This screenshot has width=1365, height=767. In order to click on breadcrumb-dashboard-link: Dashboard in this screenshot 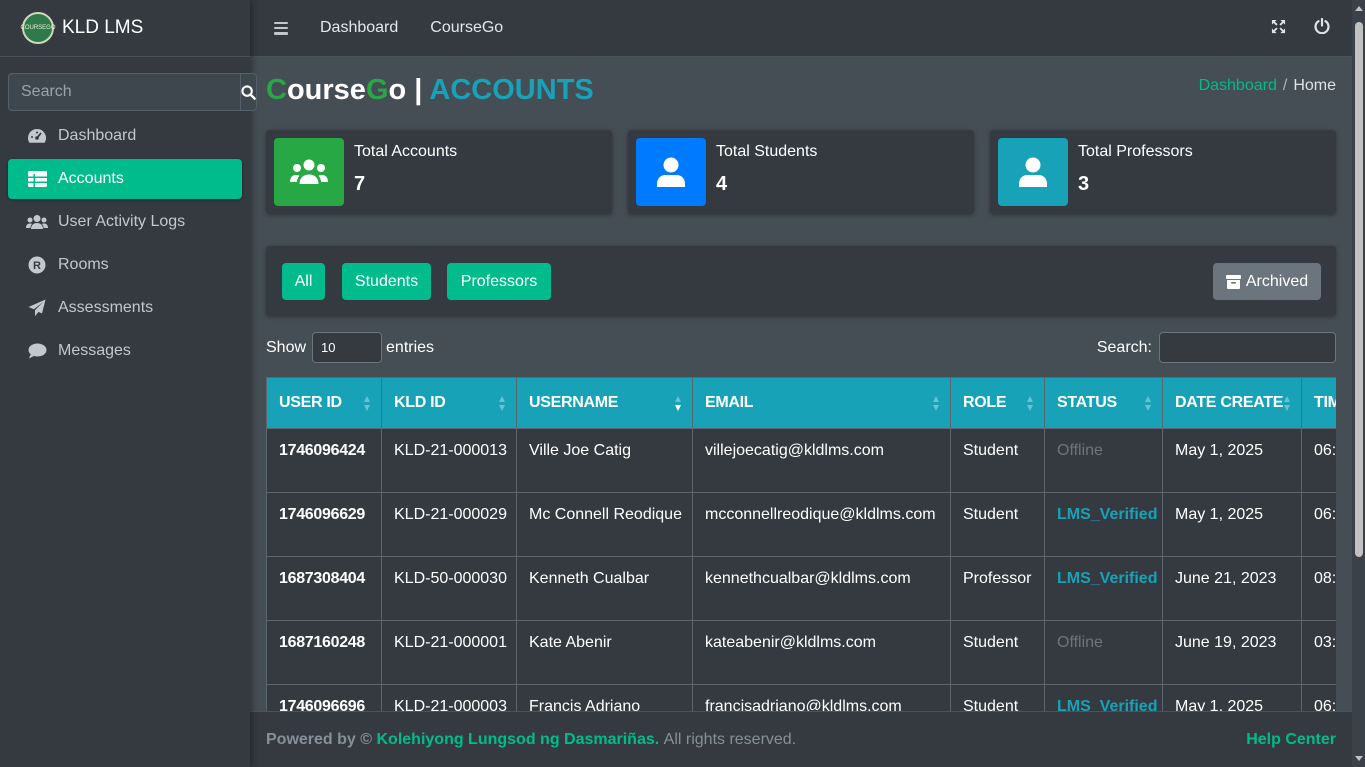, I will do `click(1238, 85)`.